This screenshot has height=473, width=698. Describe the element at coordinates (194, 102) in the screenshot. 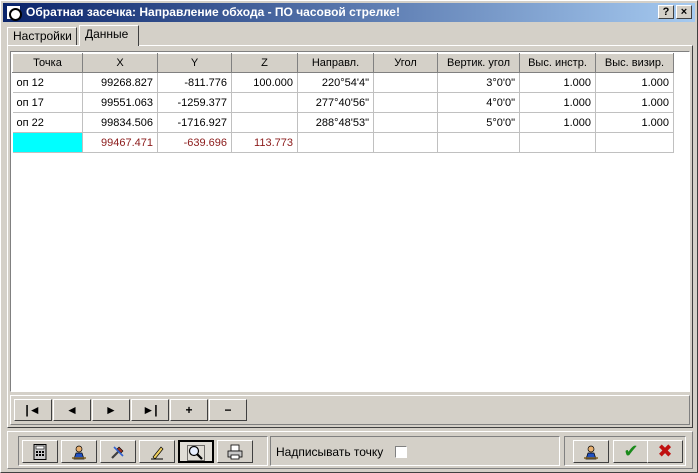

I see `cell-y: -1259.377` at that location.